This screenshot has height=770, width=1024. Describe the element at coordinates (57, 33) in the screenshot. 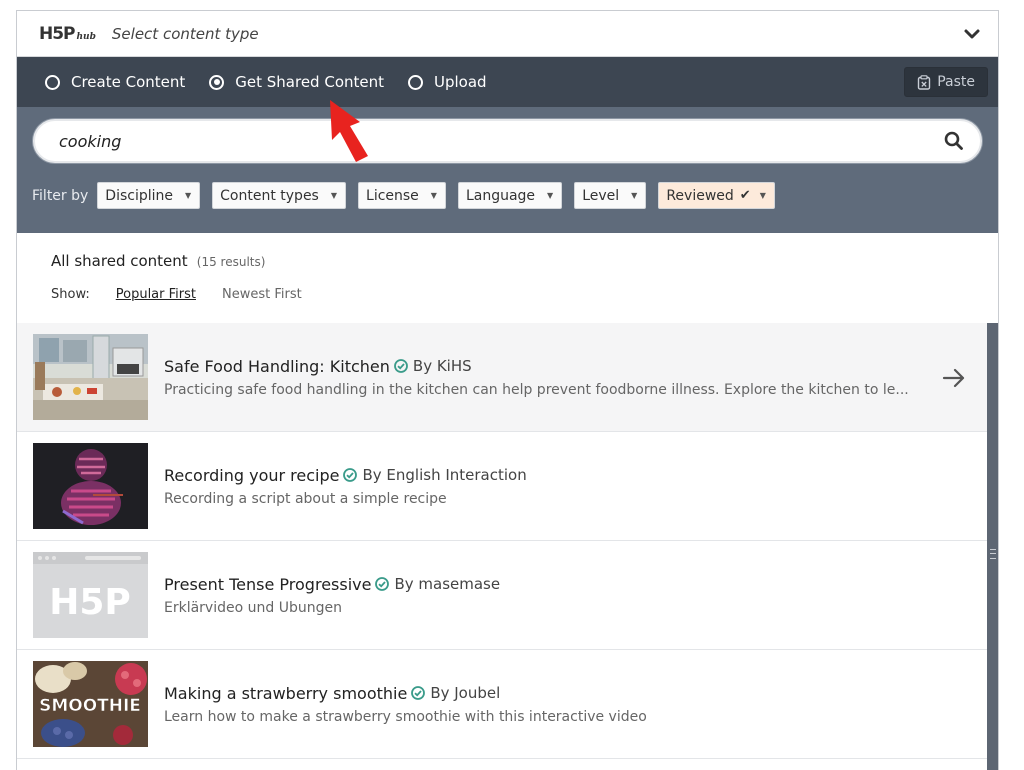

I see `logo-main: H5P` at that location.